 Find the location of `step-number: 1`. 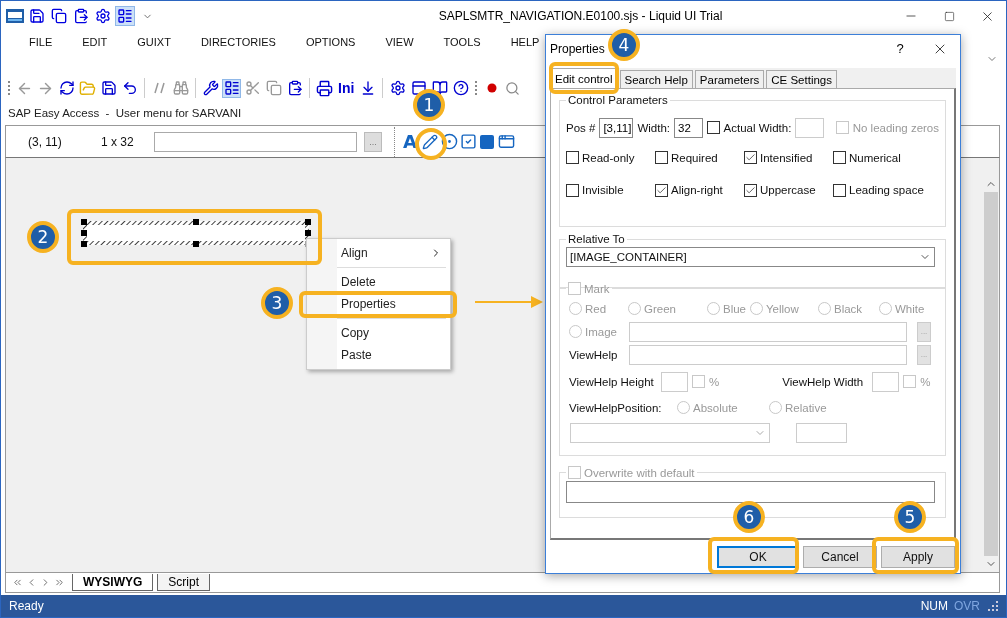

step-number: 1 is located at coordinates (429, 105).